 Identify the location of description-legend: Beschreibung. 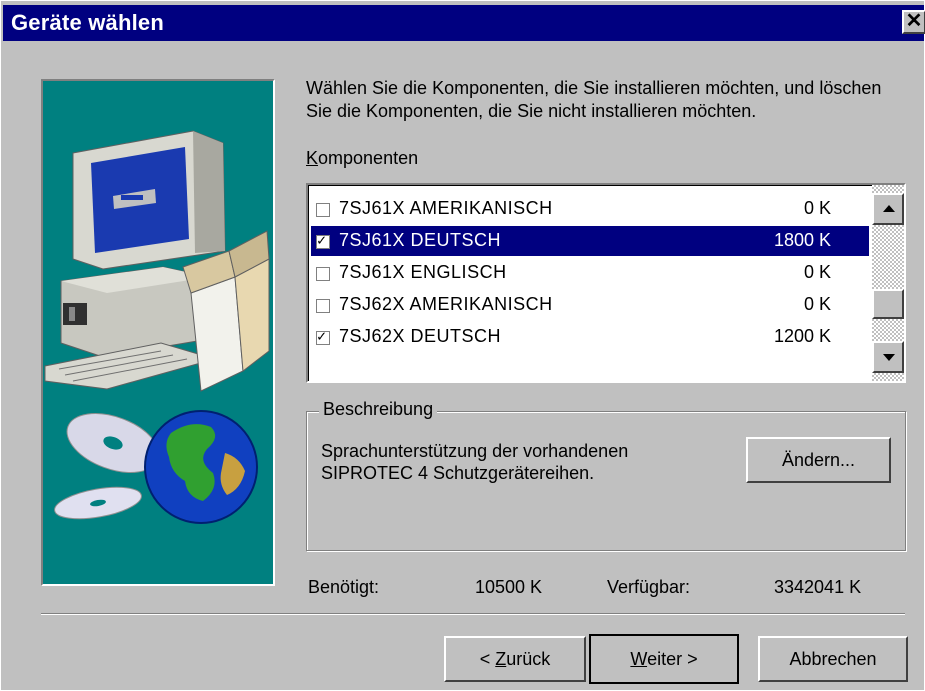
(378, 409).